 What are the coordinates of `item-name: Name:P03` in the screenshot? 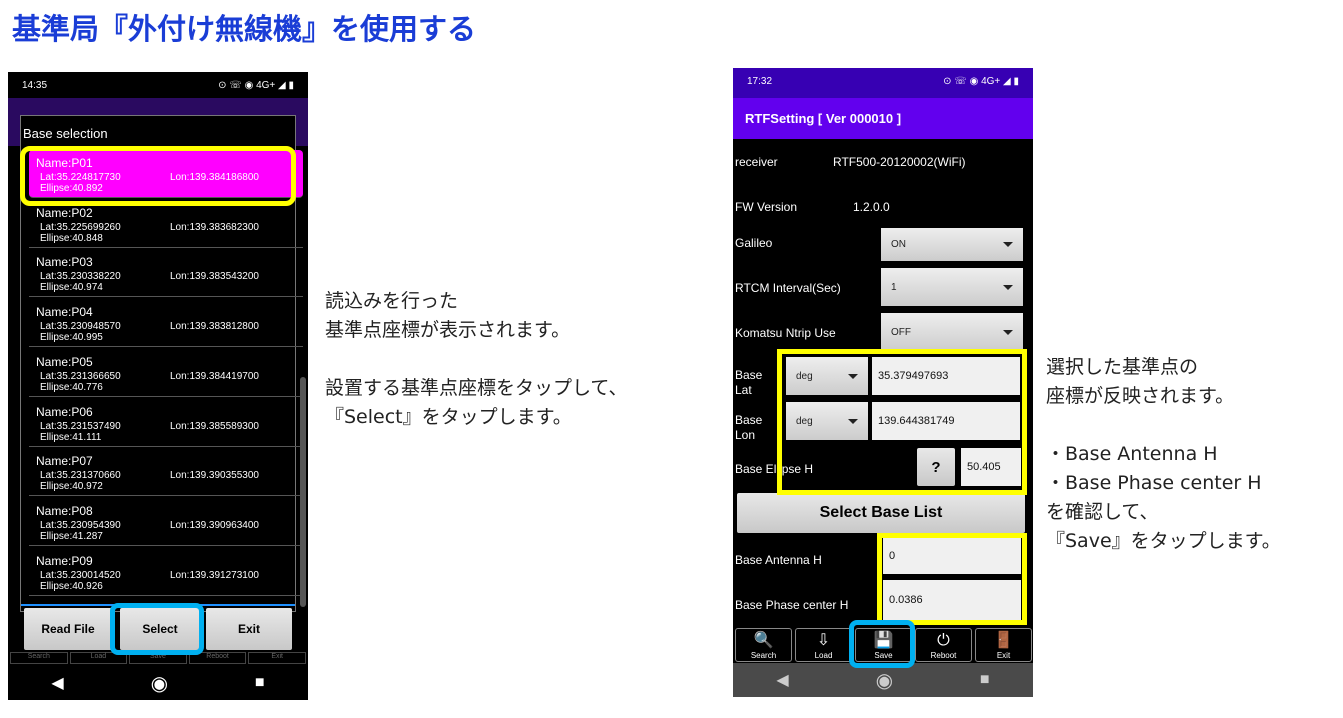 It's located at (64, 262).